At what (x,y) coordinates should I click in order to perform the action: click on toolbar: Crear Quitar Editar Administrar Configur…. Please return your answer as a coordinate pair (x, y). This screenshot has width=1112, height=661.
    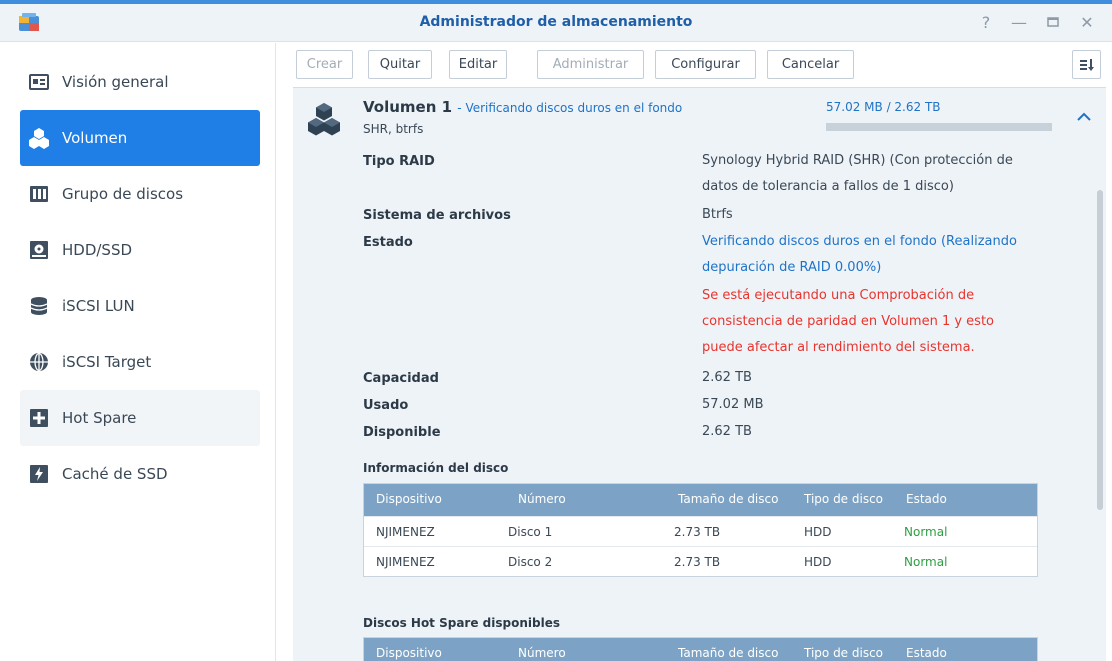
    Looking at the image, I should click on (694, 64).